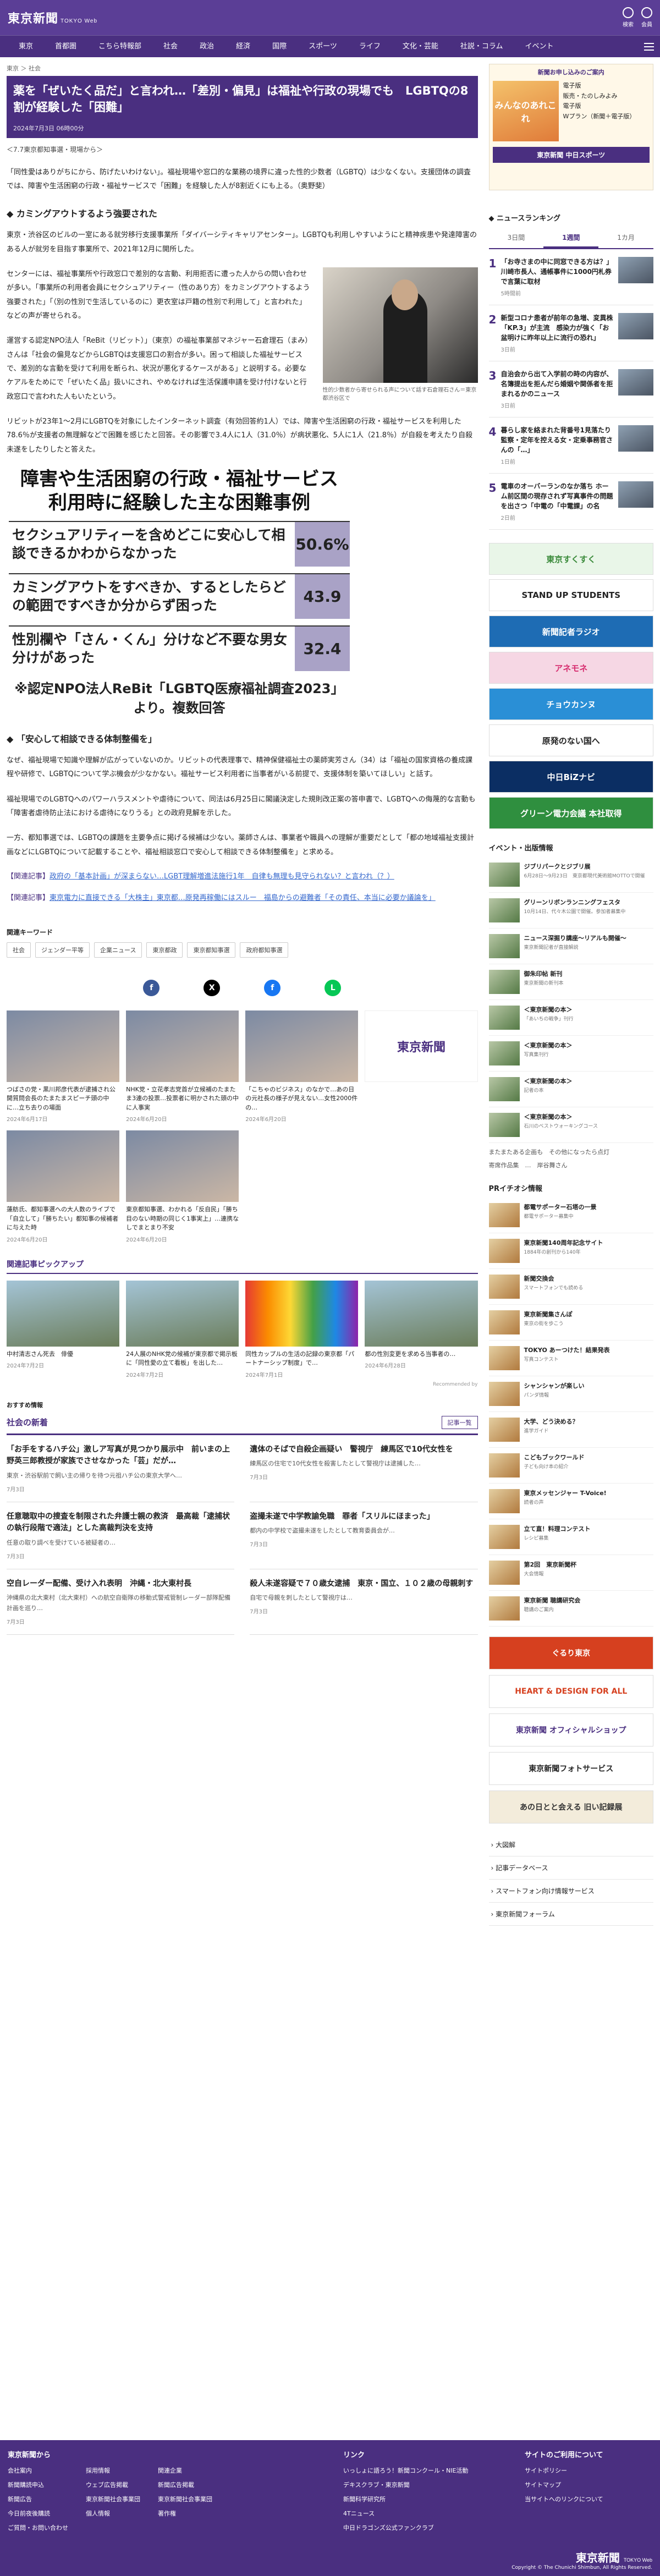 This screenshot has width=660, height=2576. What do you see at coordinates (570, 1394) in the screenshot?
I see `pr-item: シャンシャンが楽しい パンダ情報` at bounding box center [570, 1394].